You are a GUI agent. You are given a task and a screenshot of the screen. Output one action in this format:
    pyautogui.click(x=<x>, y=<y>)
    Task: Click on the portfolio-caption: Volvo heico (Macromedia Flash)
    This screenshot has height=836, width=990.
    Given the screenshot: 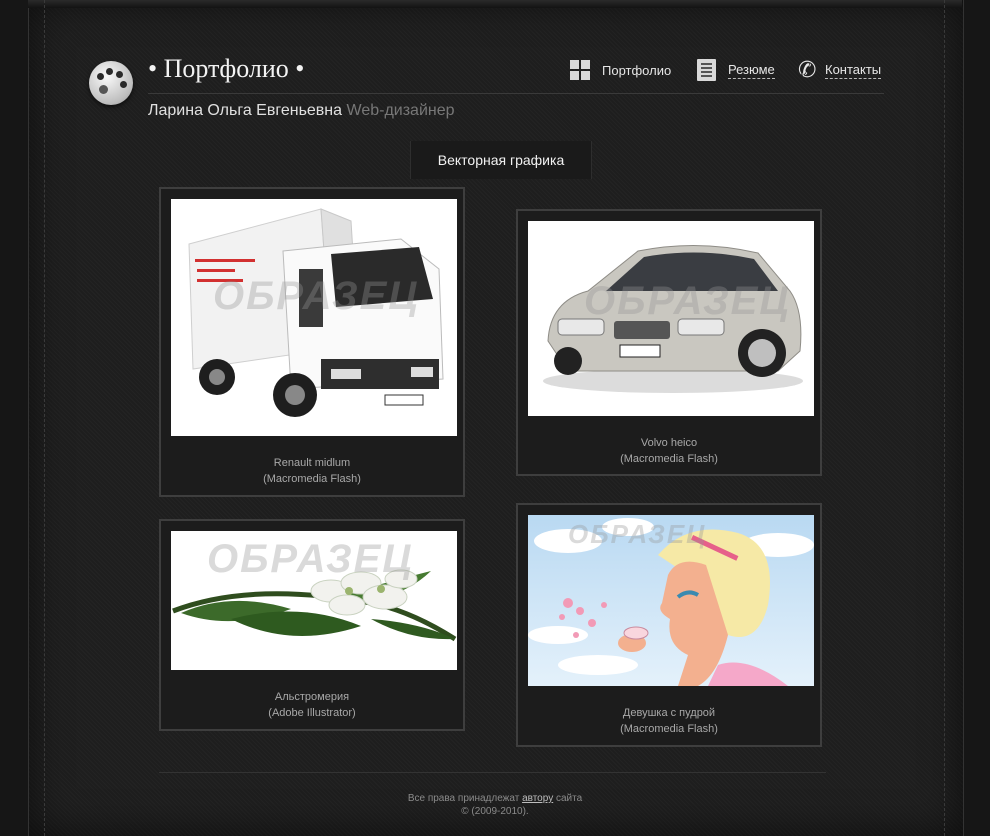 What is the action you would take?
    pyautogui.click(x=669, y=451)
    